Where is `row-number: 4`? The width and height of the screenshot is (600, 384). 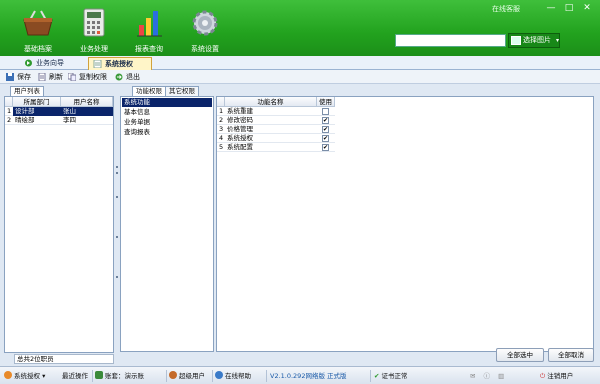
row-number: 4 is located at coordinates (221, 138).